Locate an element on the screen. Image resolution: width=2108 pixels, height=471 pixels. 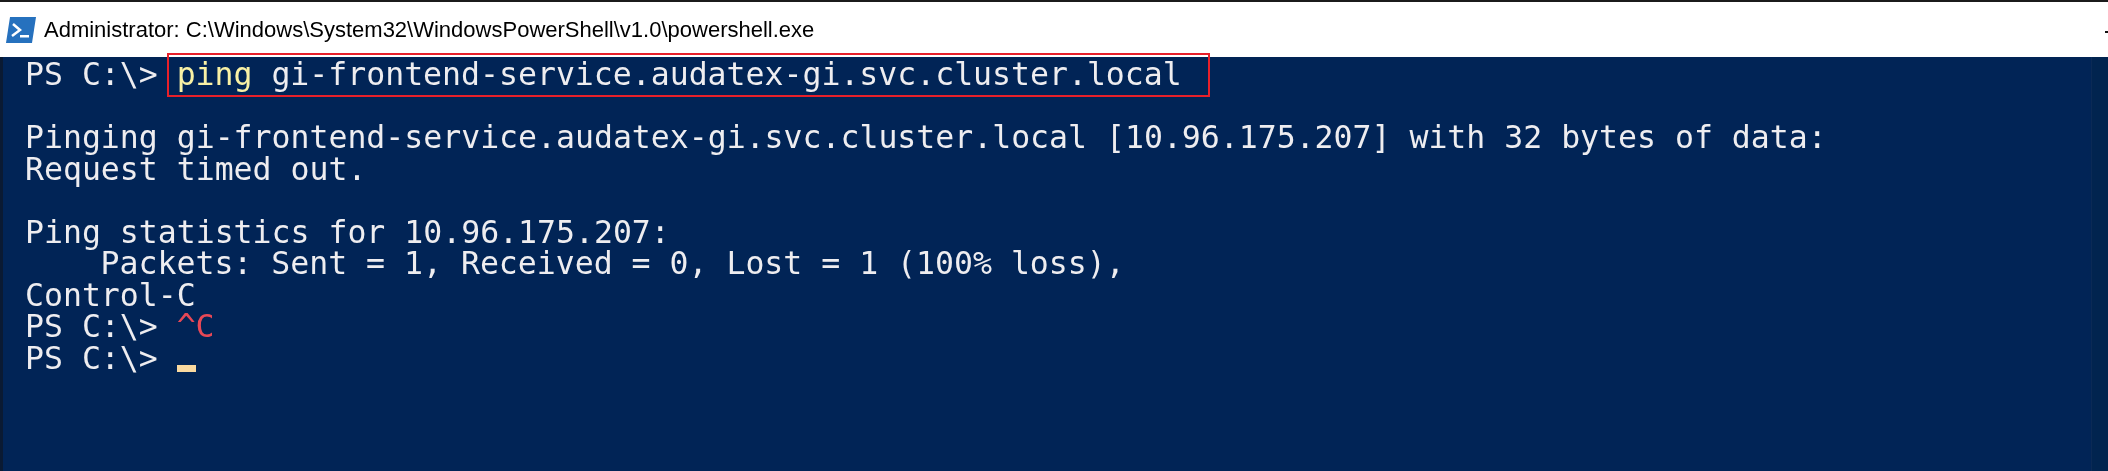
powershell-icon is located at coordinates (21, 29).